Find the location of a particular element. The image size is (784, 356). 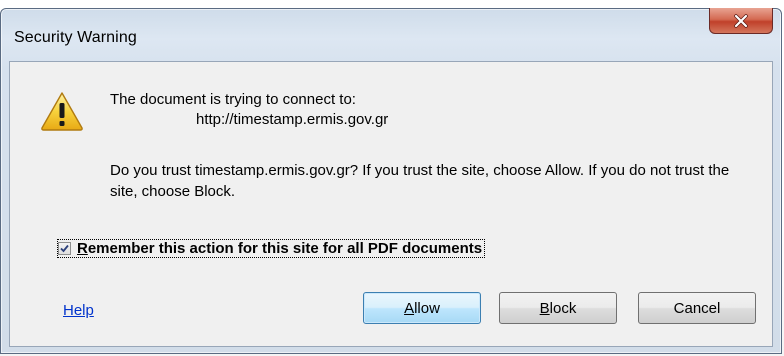

block-button: Block is located at coordinates (558, 308).